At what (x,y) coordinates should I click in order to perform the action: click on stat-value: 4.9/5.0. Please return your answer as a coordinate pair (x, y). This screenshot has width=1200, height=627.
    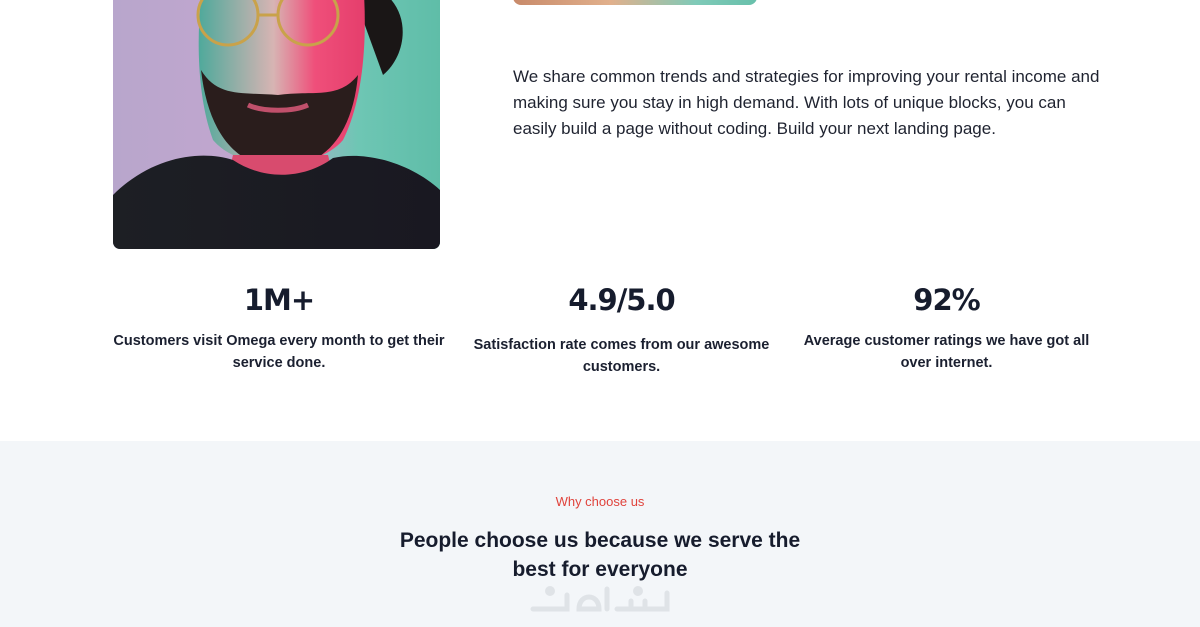
    Looking at the image, I should click on (621, 300).